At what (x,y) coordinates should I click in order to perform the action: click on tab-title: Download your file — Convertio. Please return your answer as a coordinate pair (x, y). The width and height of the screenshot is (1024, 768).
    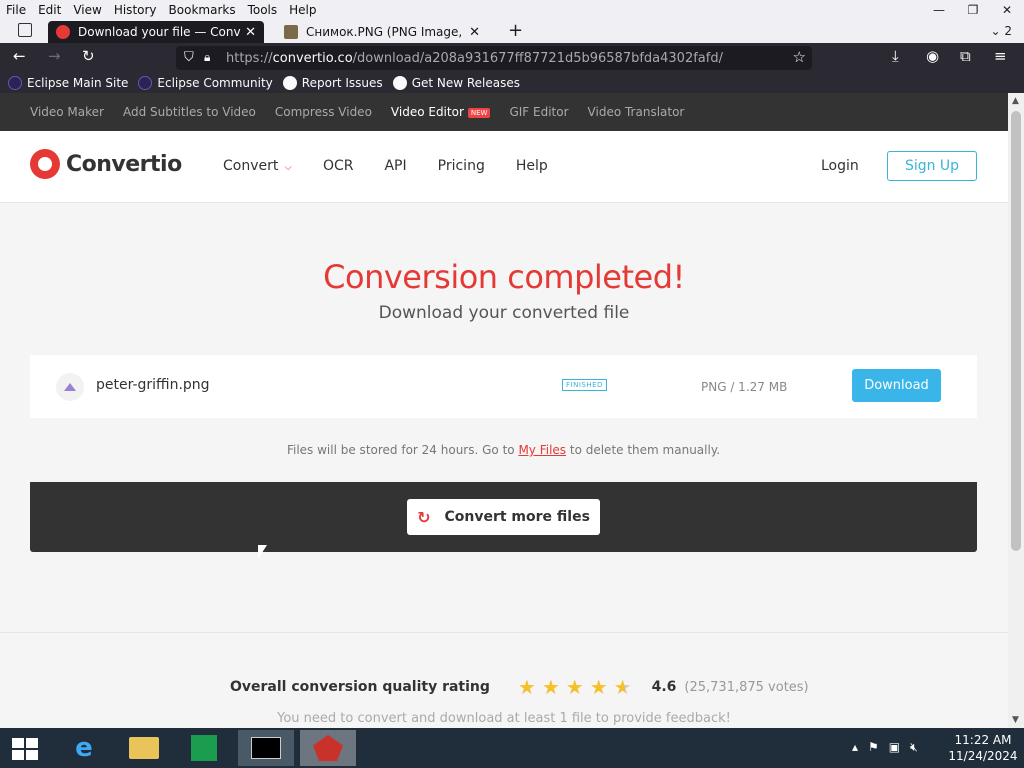
    Looking at the image, I should click on (159, 32).